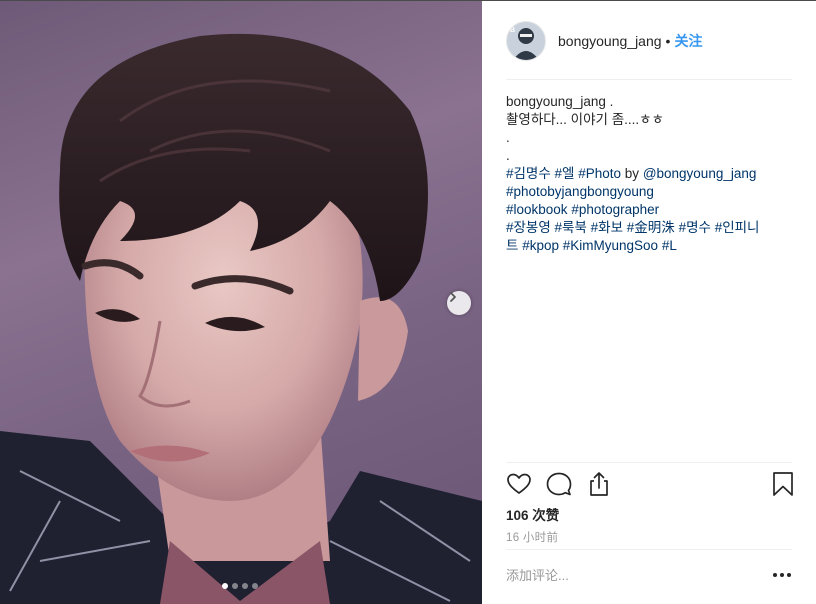  What do you see at coordinates (532, 537) in the screenshot?
I see `post-timestamp: 16 小时前` at bounding box center [532, 537].